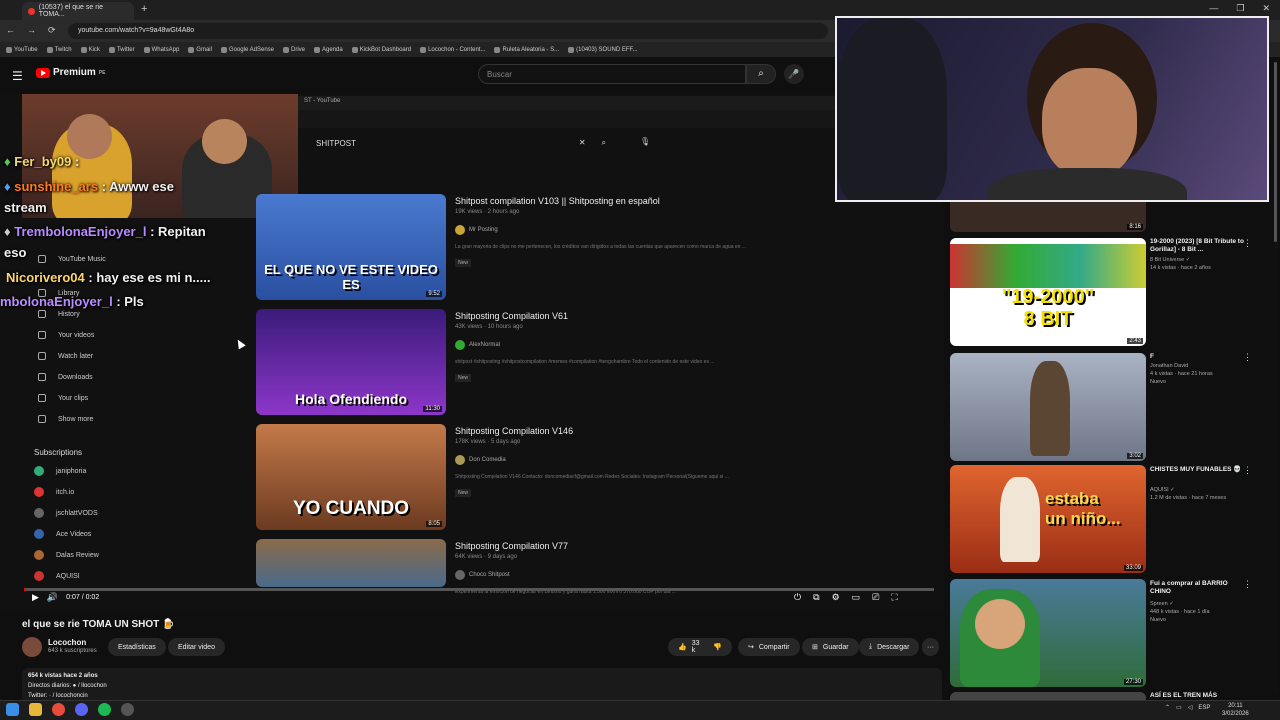 Image resolution: width=1280 pixels, height=720 pixels. Describe the element at coordinates (385, 49) in the screenshot. I see `bookmark-label: KickBot Dashboard` at that location.